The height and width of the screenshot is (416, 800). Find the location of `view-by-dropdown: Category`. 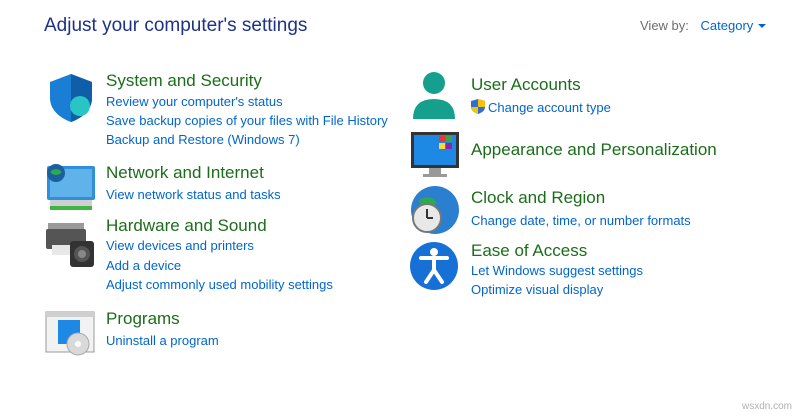

view-by-dropdown: Category is located at coordinates (734, 25).